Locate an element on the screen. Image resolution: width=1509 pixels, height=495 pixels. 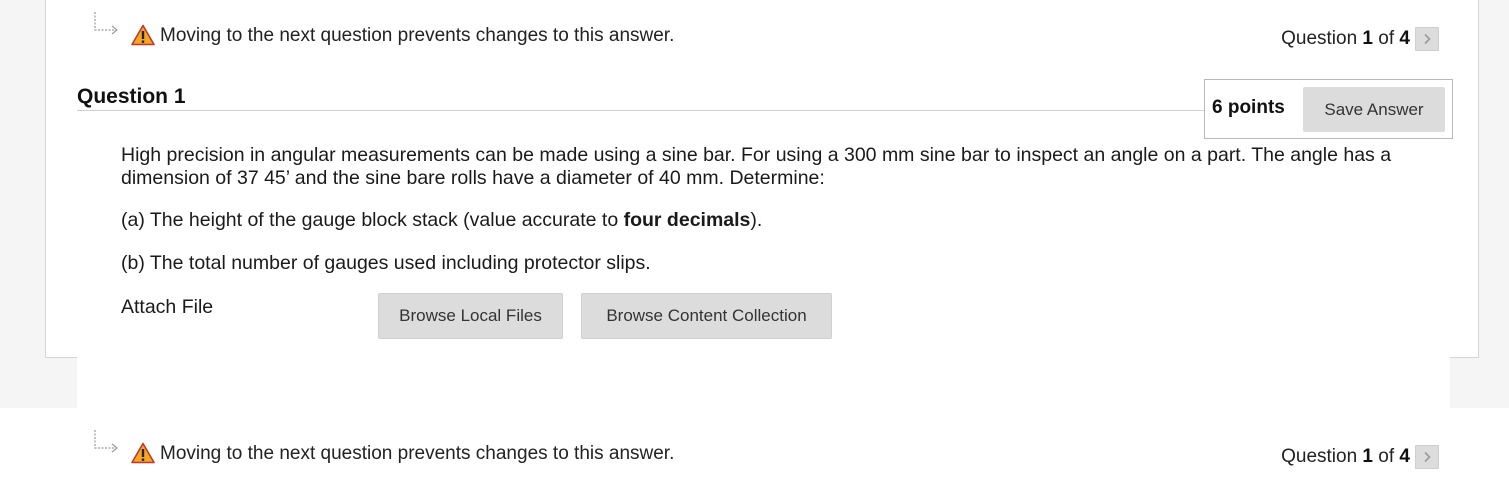
points-panel: 6 points Save Answer is located at coordinates (1328, 109).